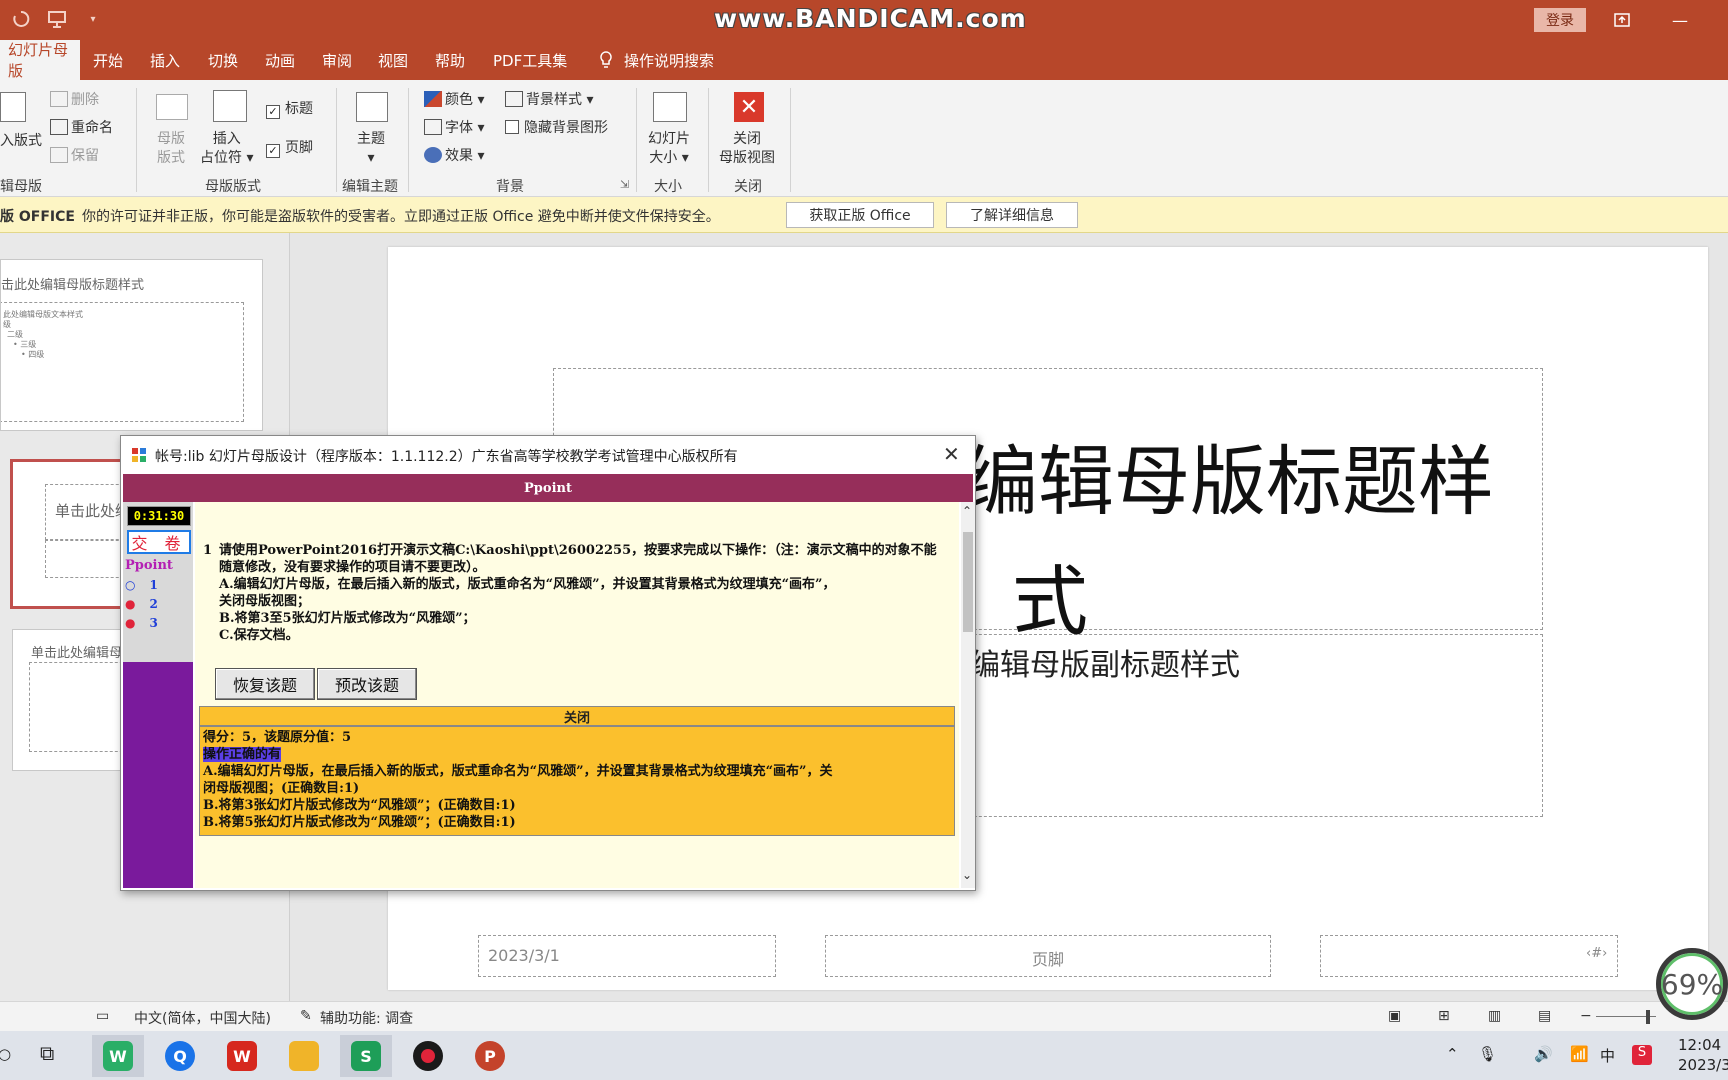 Image resolution: width=1728 pixels, height=1080 pixels. Describe the element at coordinates (371, 139) in the screenshot. I see `theme-label: 主题` at that location.